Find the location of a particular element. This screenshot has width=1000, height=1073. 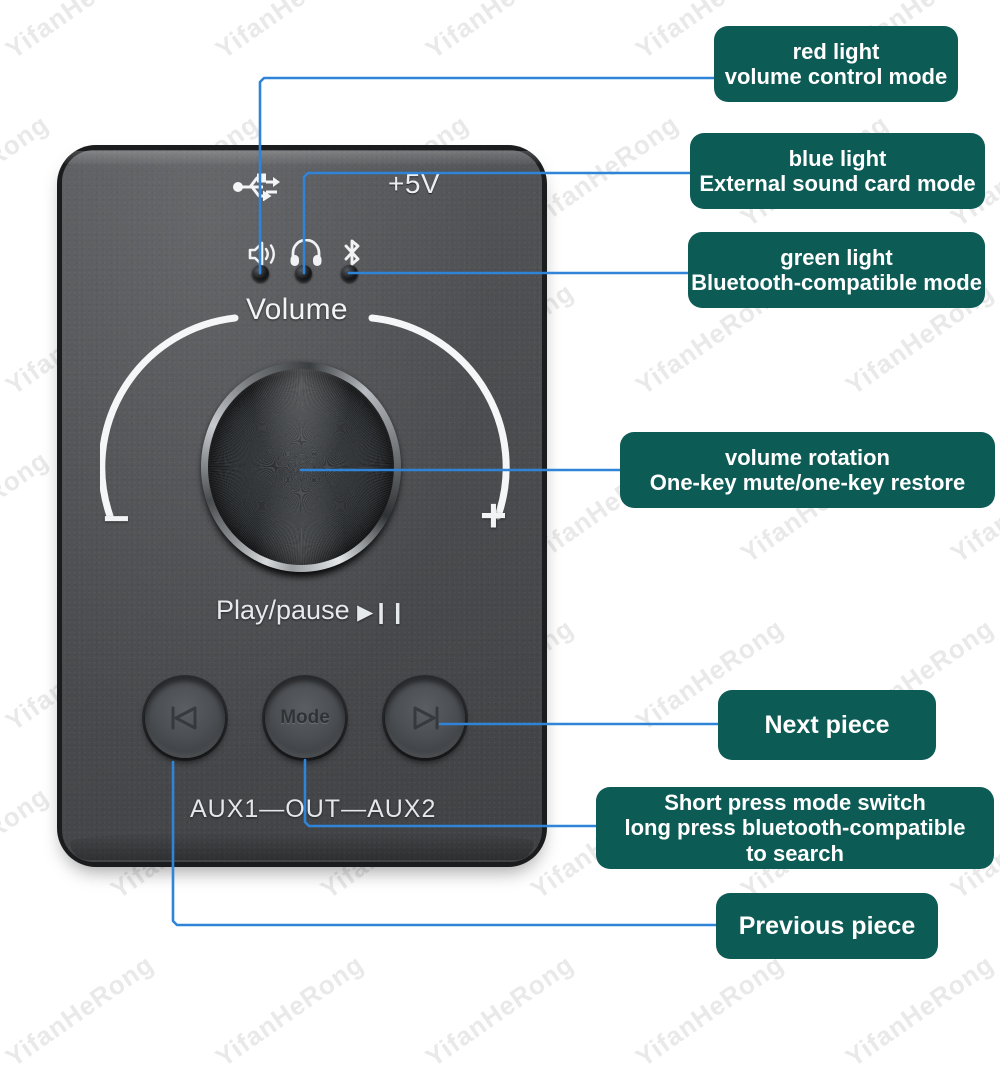

callout-line: Next piece is located at coordinates (827, 724).